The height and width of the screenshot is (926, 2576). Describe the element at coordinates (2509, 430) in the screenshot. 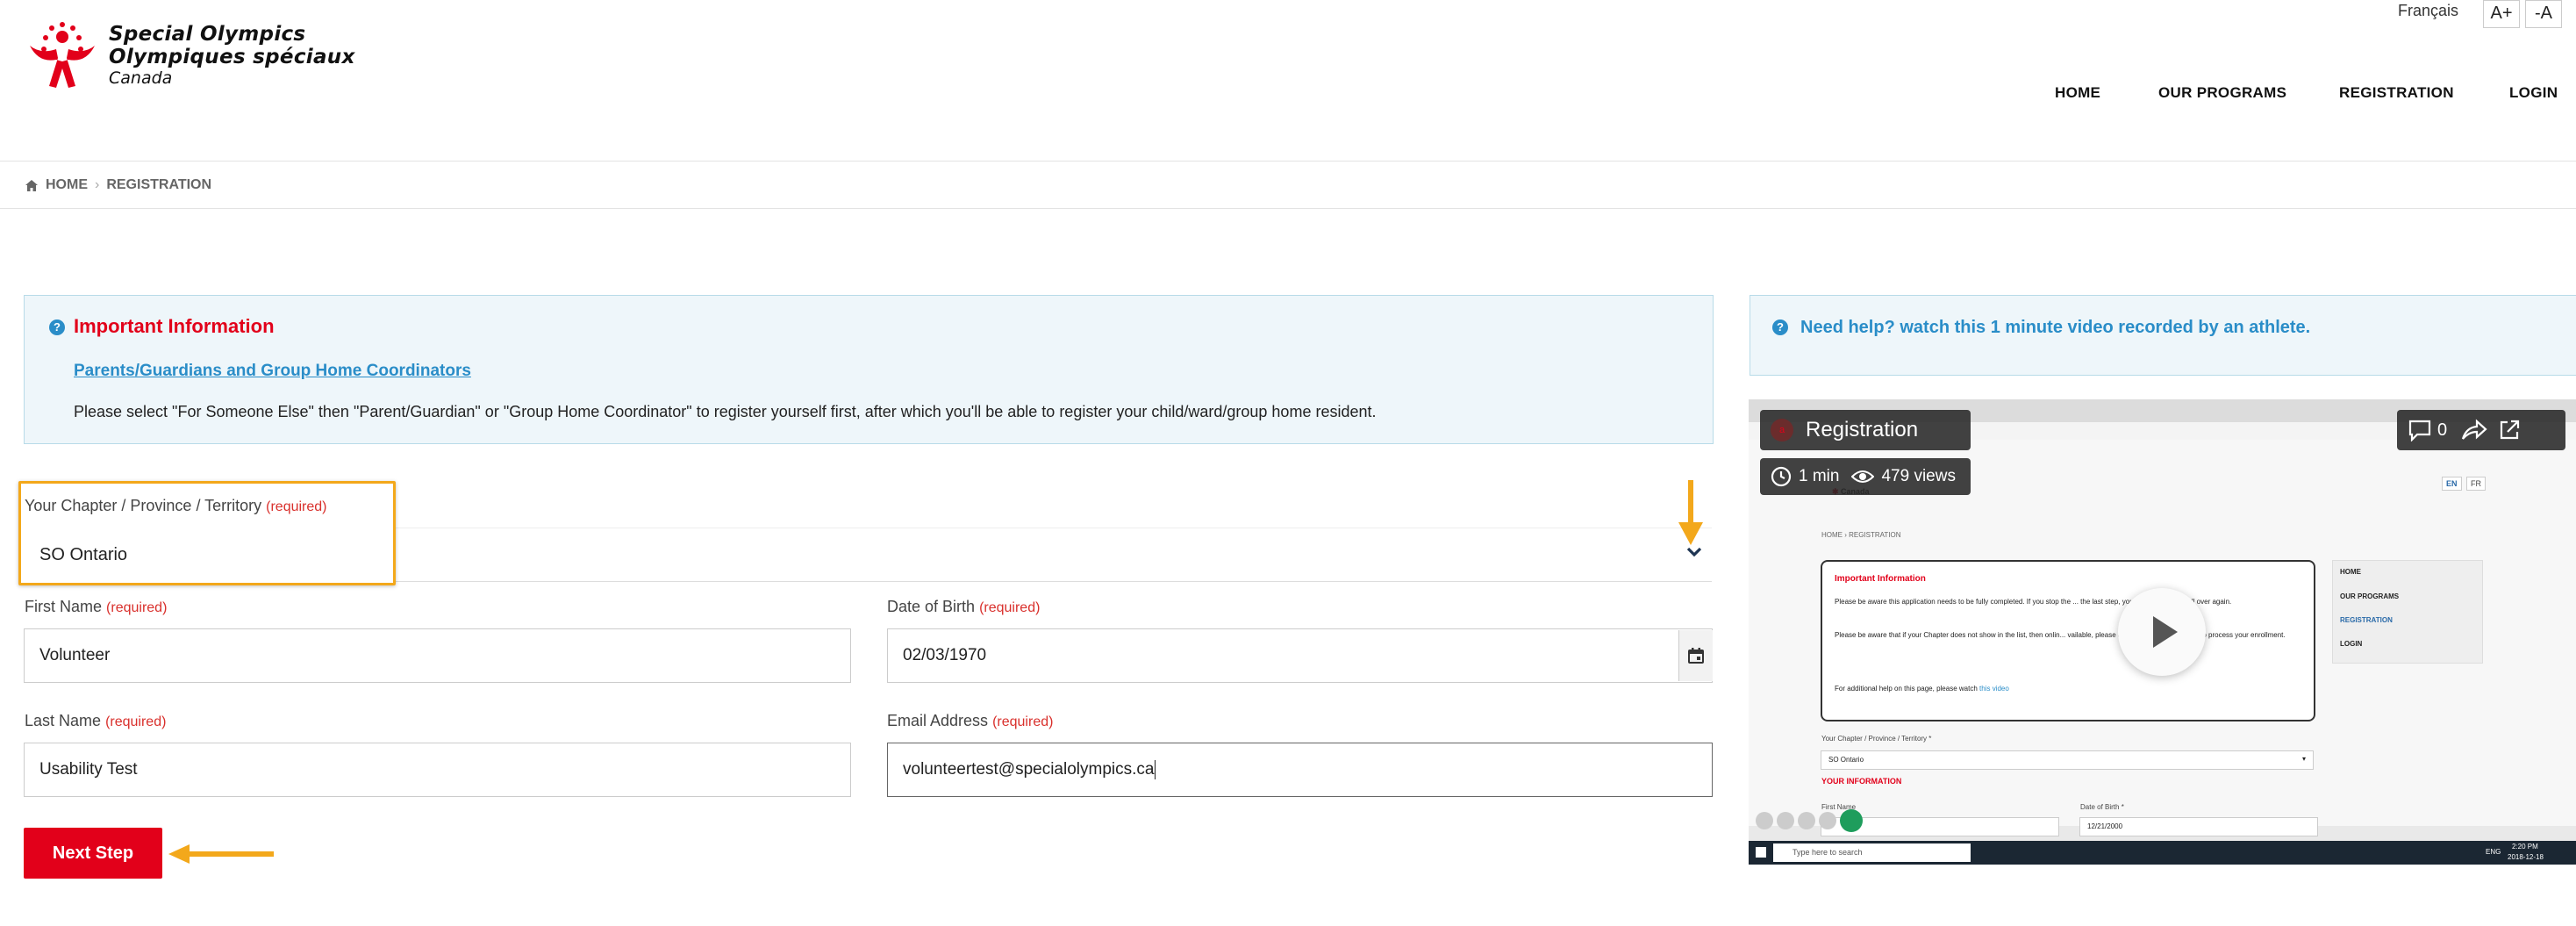

I see `external-link-icon` at that location.